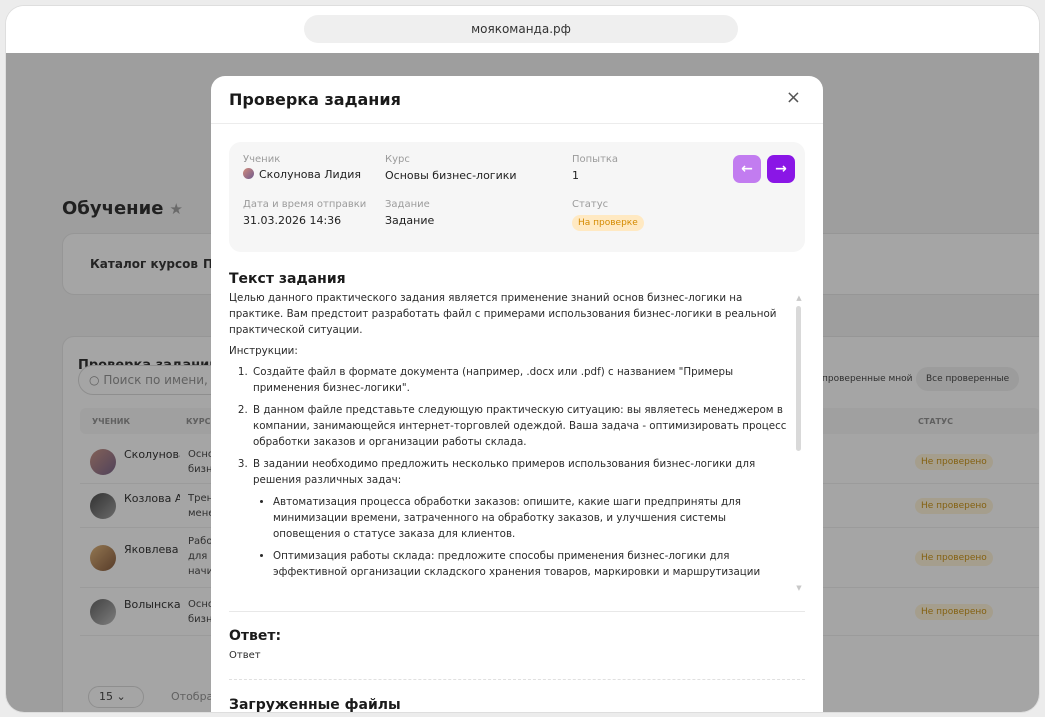 This screenshot has height=717, width=1045. I want to click on arrow-left-icon: ←, so click(747, 169).